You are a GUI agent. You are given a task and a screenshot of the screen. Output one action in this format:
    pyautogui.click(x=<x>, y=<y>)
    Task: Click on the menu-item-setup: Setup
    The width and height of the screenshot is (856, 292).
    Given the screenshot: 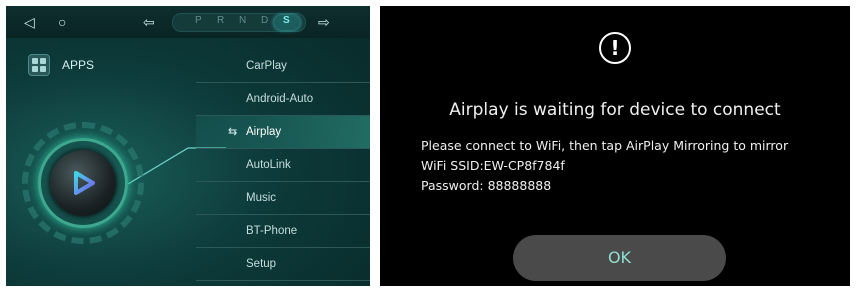 What is the action you would take?
    pyautogui.click(x=283, y=264)
    